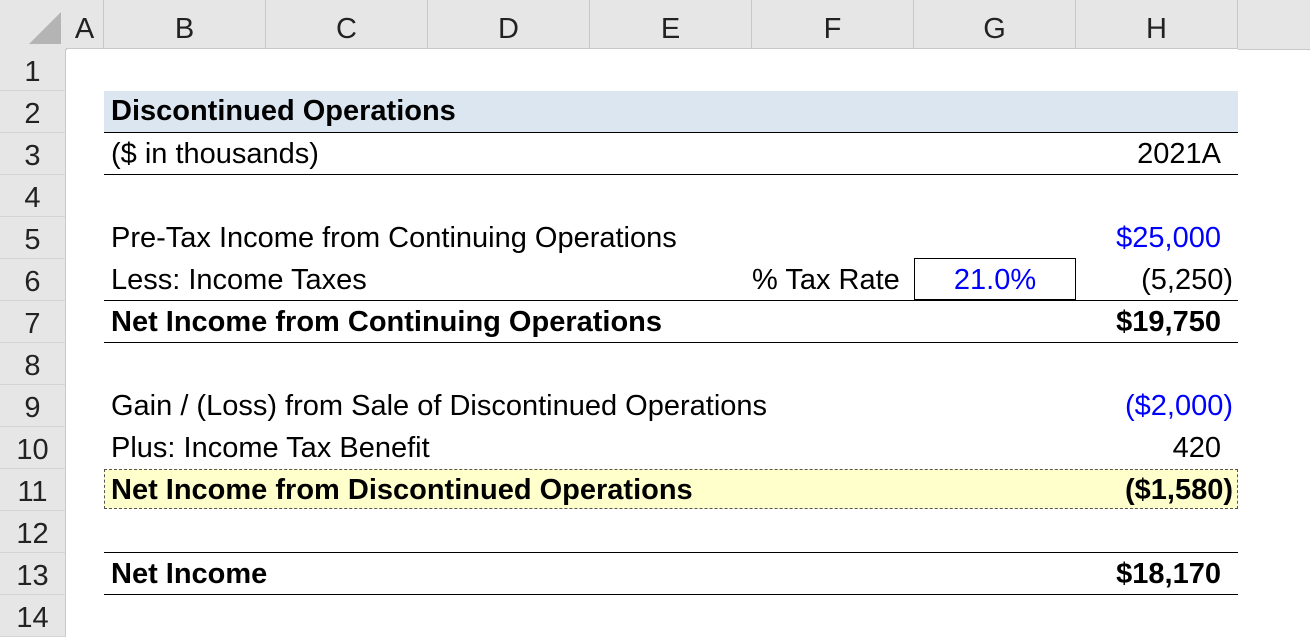 The height and width of the screenshot is (641, 1310). Describe the element at coordinates (671, 174) in the screenshot. I see `header-underline` at that location.